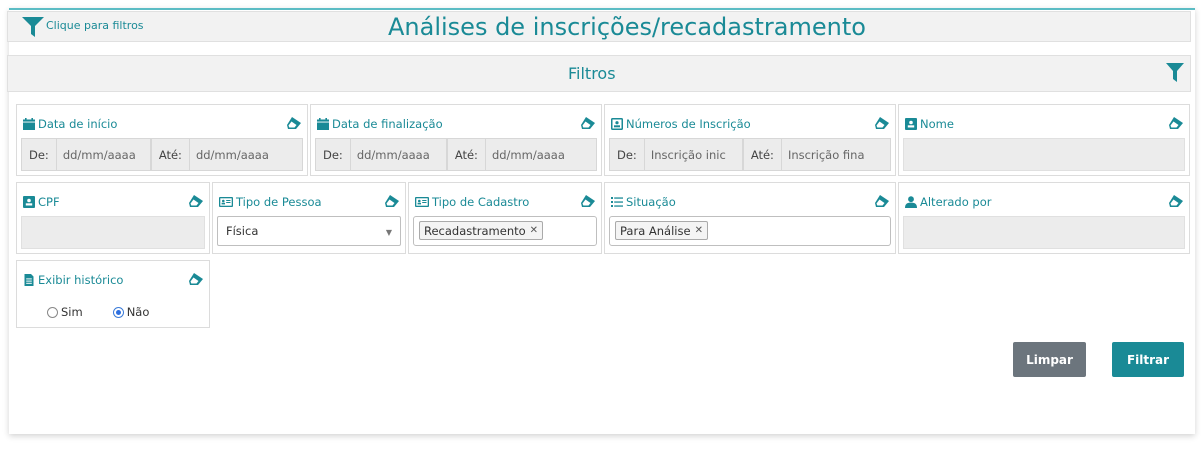 The height and width of the screenshot is (459, 1201). I want to click on chevron-down-icon: ▼, so click(388, 232).